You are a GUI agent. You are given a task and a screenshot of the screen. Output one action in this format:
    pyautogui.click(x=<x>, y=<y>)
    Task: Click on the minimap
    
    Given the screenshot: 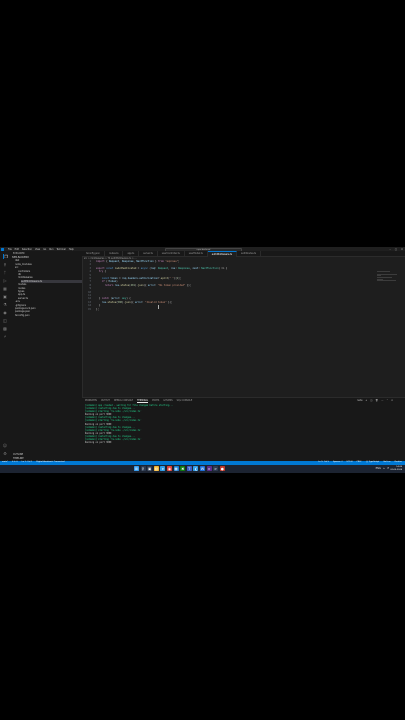 What is the action you would take?
    pyautogui.click(x=388, y=278)
    